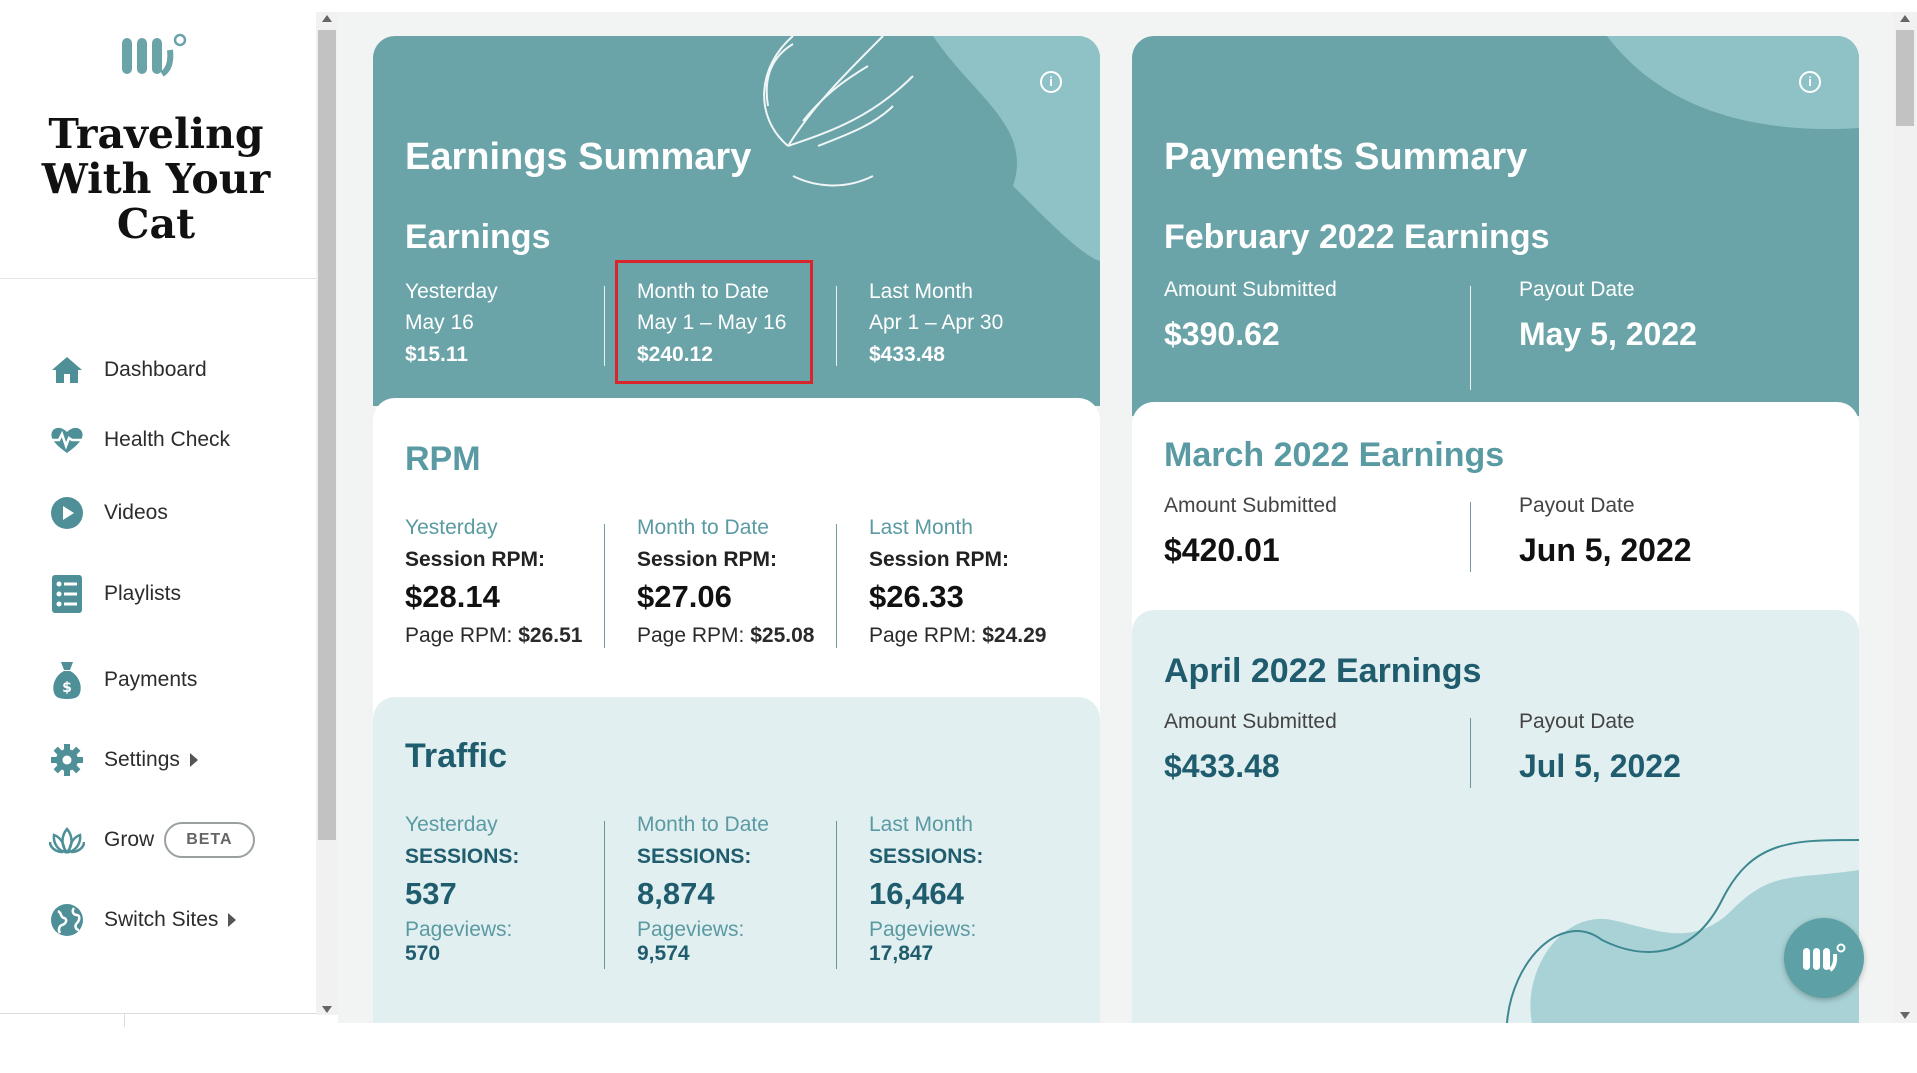 The width and height of the screenshot is (1917, 1073). What do you see at coordinates (129, 839) in the screenshot?
I see `sidebar-item-label: Grow` at bounding box center [129, 839].